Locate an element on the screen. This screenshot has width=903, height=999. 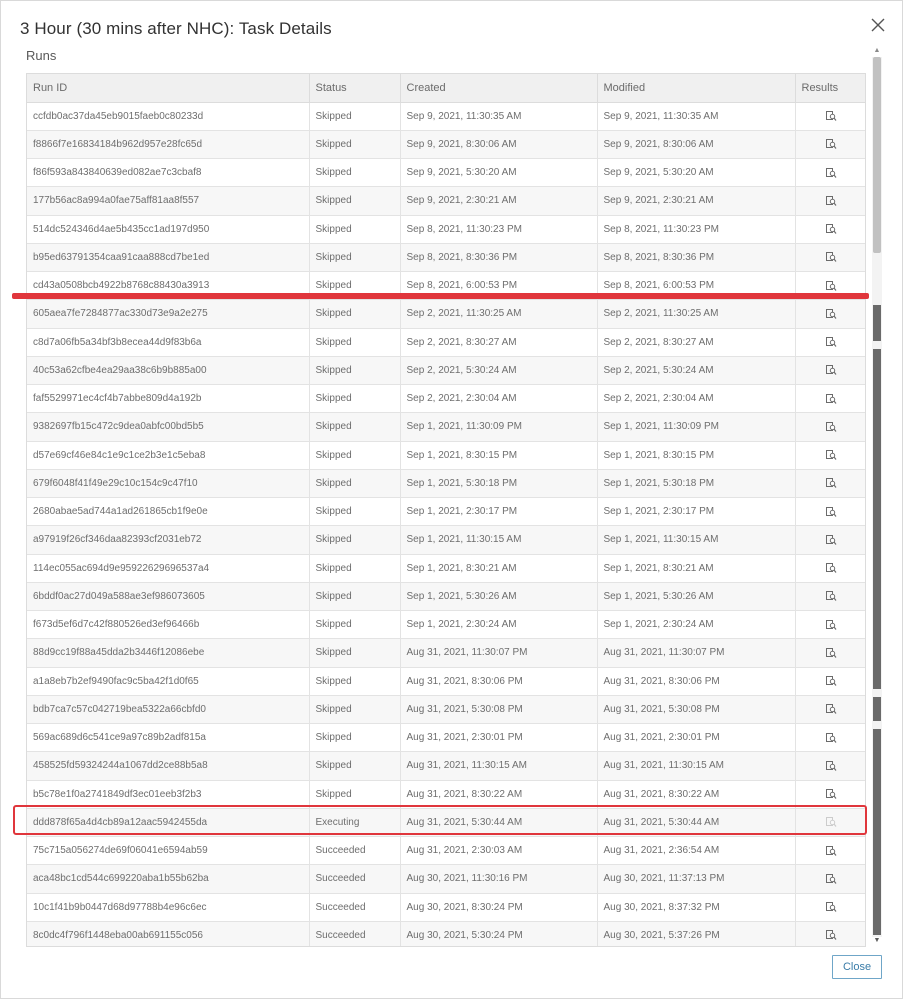
vertical-scrollbar: ▲ ▼ is located at coordinates (877, 497).